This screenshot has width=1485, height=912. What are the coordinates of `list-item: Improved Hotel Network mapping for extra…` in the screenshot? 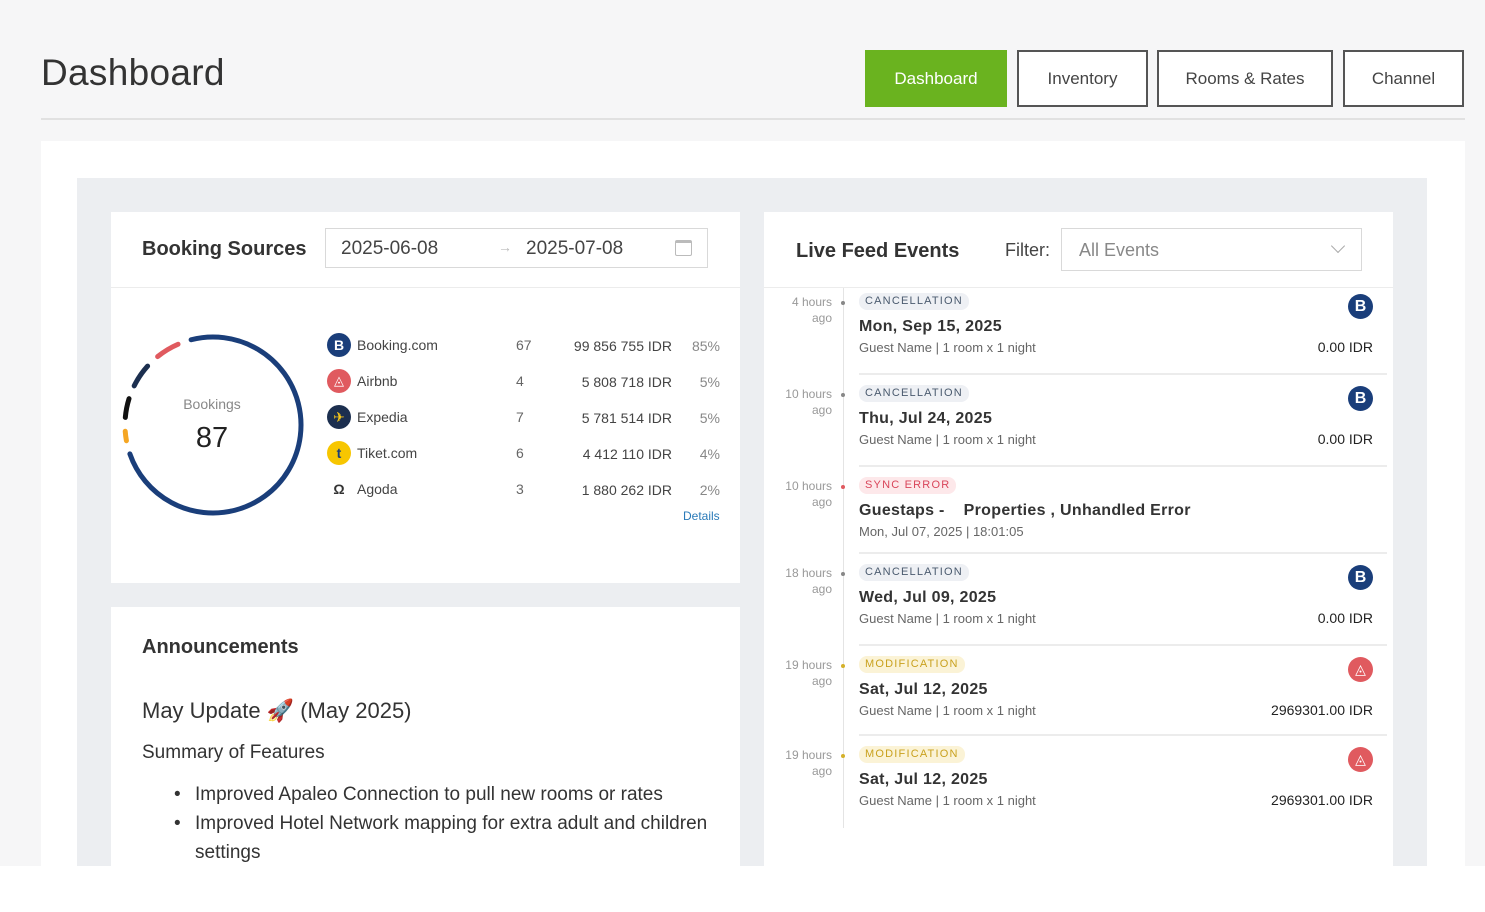 It's located at (444, 838).